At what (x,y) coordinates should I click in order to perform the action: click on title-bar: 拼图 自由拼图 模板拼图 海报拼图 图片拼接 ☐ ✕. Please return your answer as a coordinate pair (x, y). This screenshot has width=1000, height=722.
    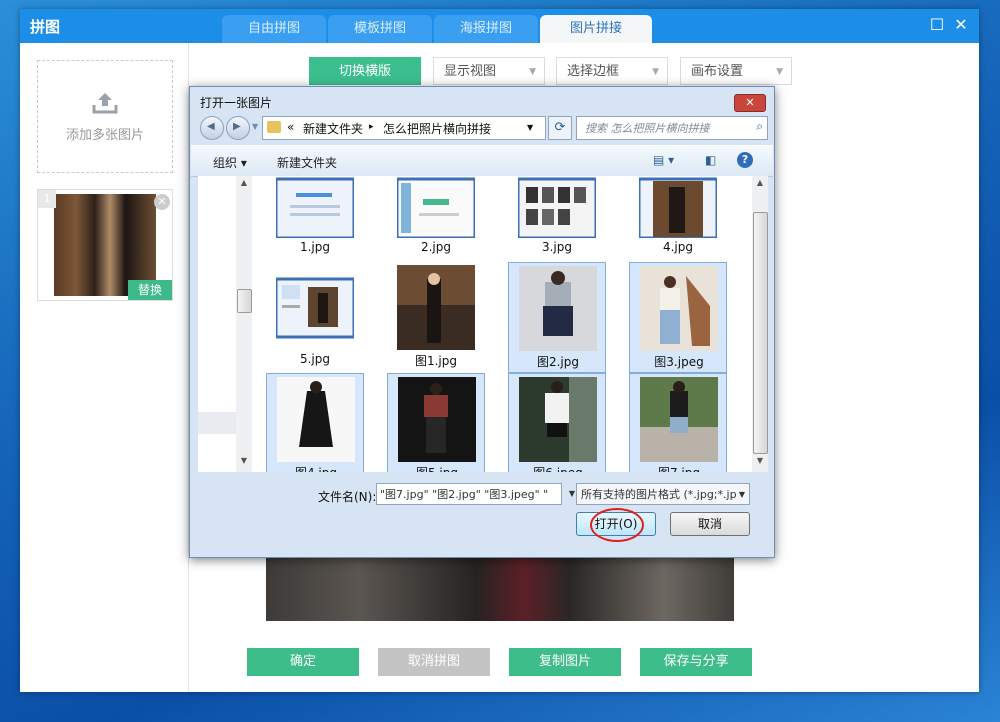
    Looking at the image, I should click on (499, 26).